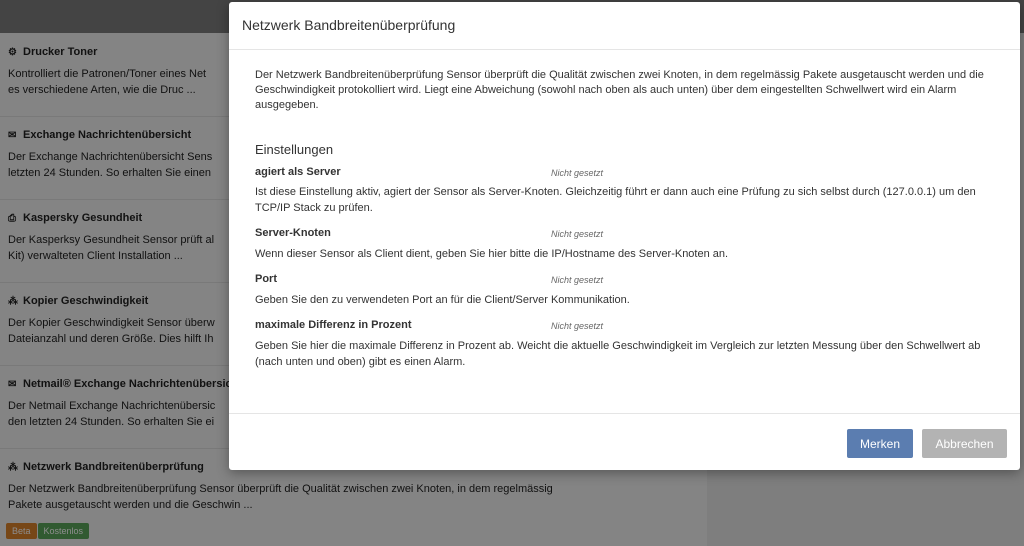 Image resolution: width=1024 pixels, height=546 pixels. Describe the element at coordinates (293, 233) in the screenshot. I see `setting-name-server-node: Server-Knoten` at that location.